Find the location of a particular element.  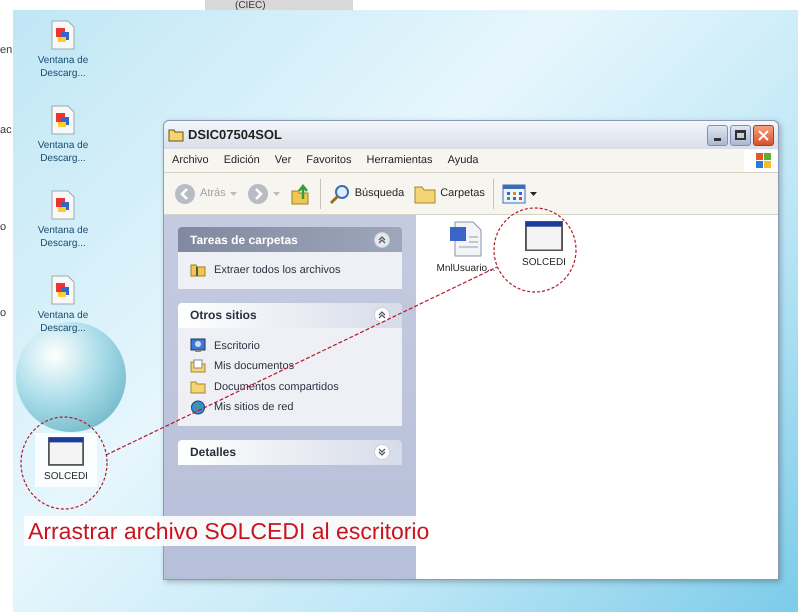

menu-item: Edición is located at coordinates (242, 160).